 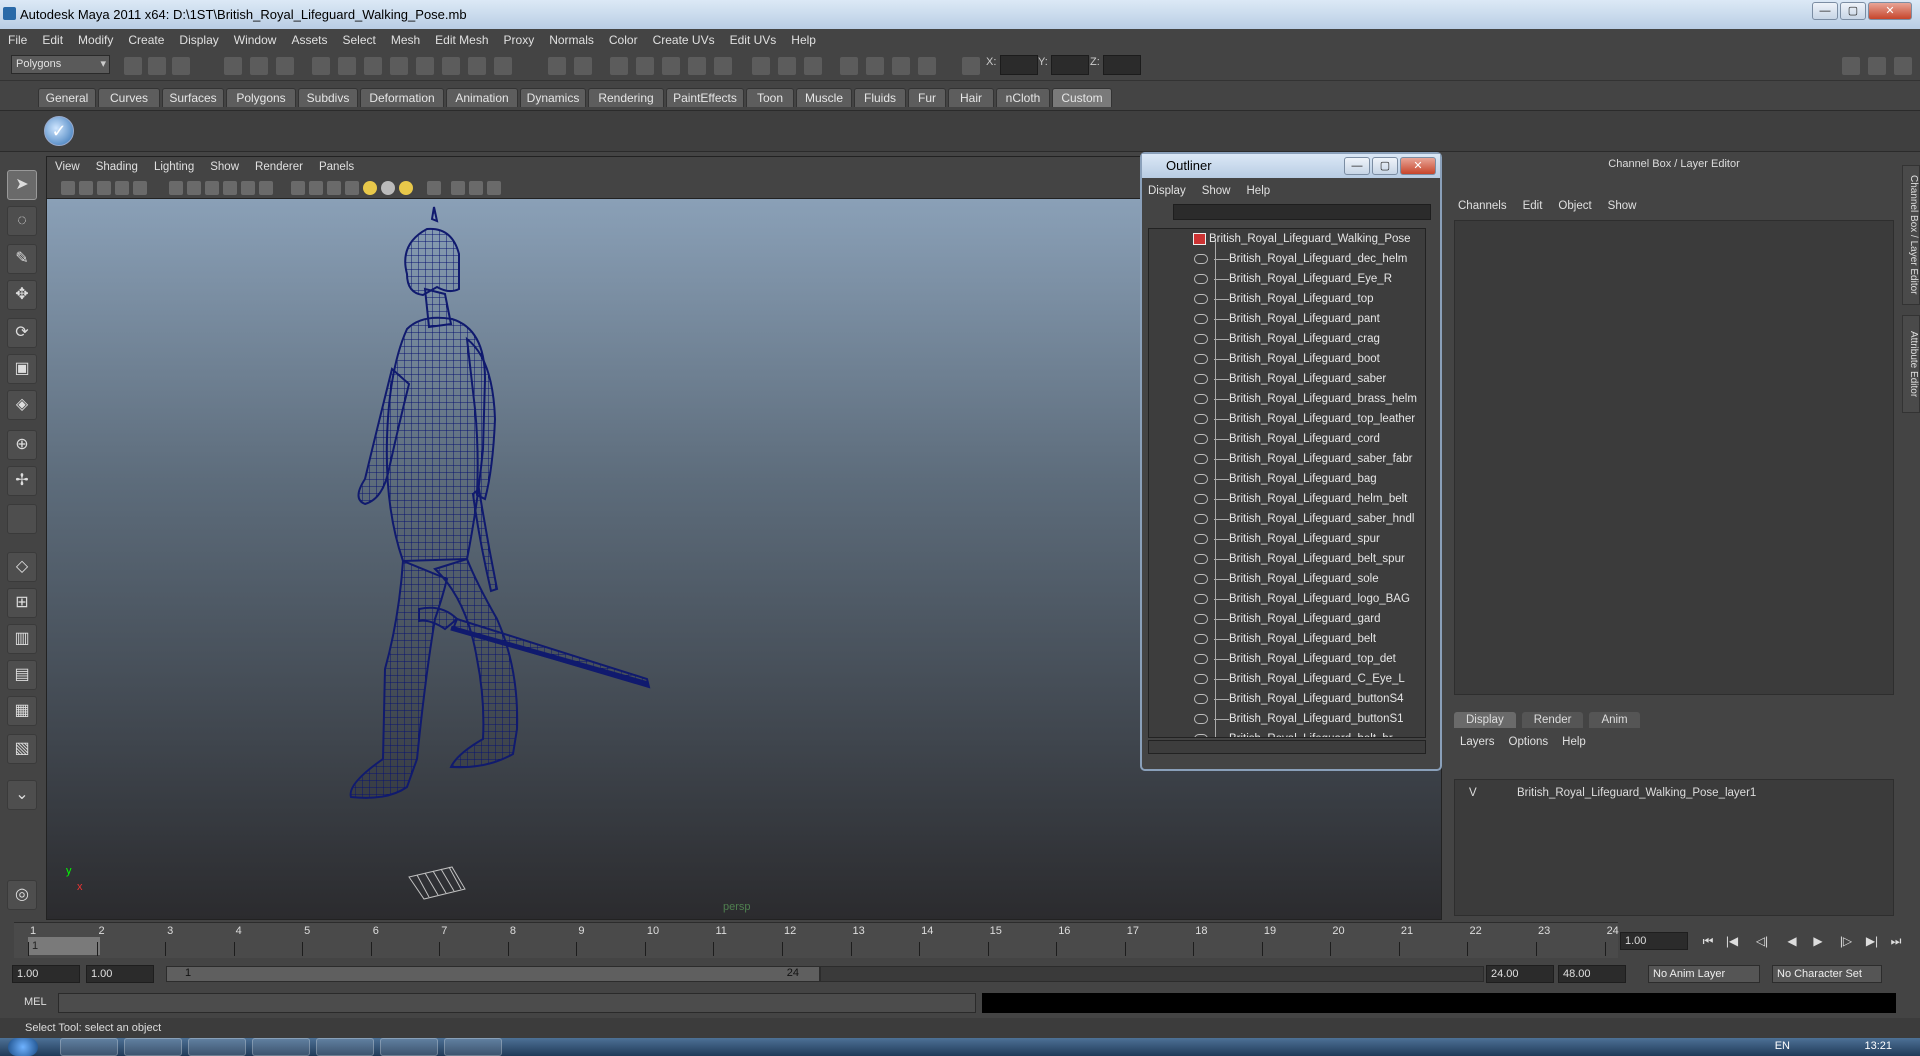 I want to click on attribute-editor-side-tab: Attribute Editor, so click(x=1911, y=364).